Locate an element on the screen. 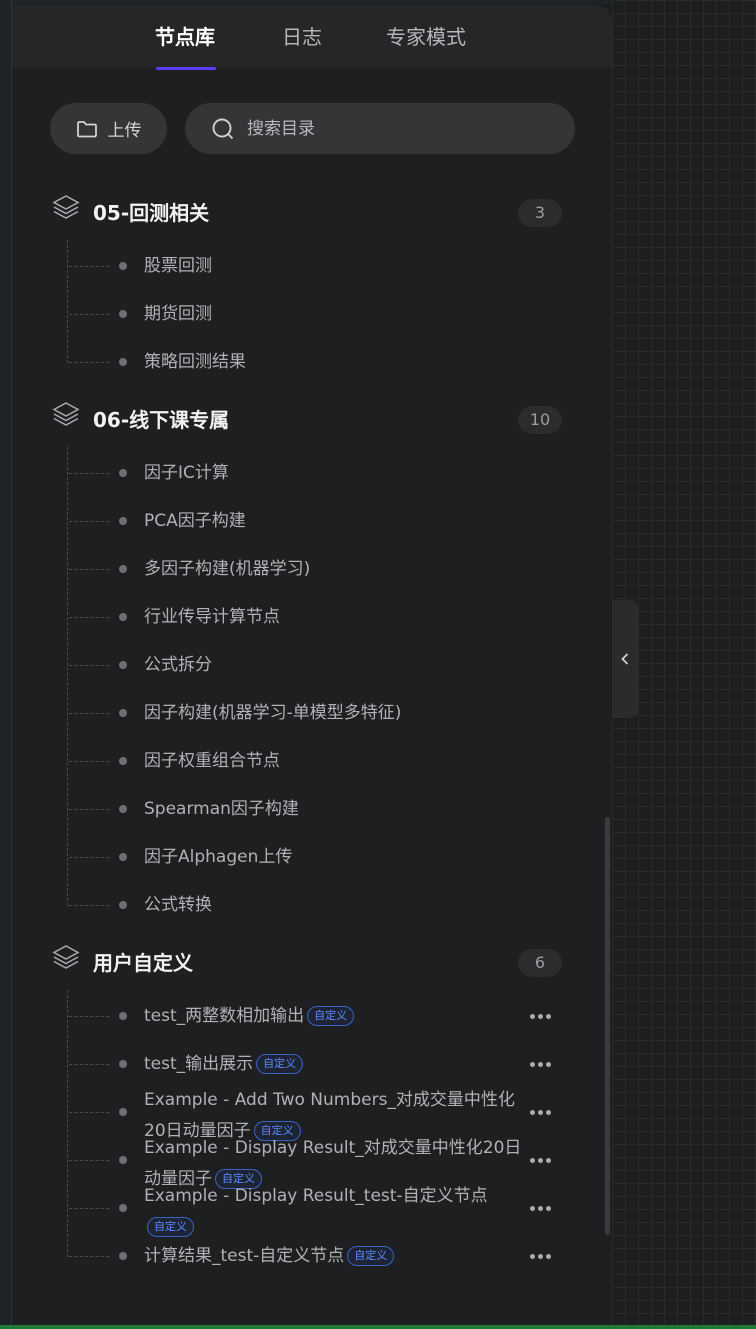  node-label: 多因子构建(机器学习) is located at coordinates (227, 569).